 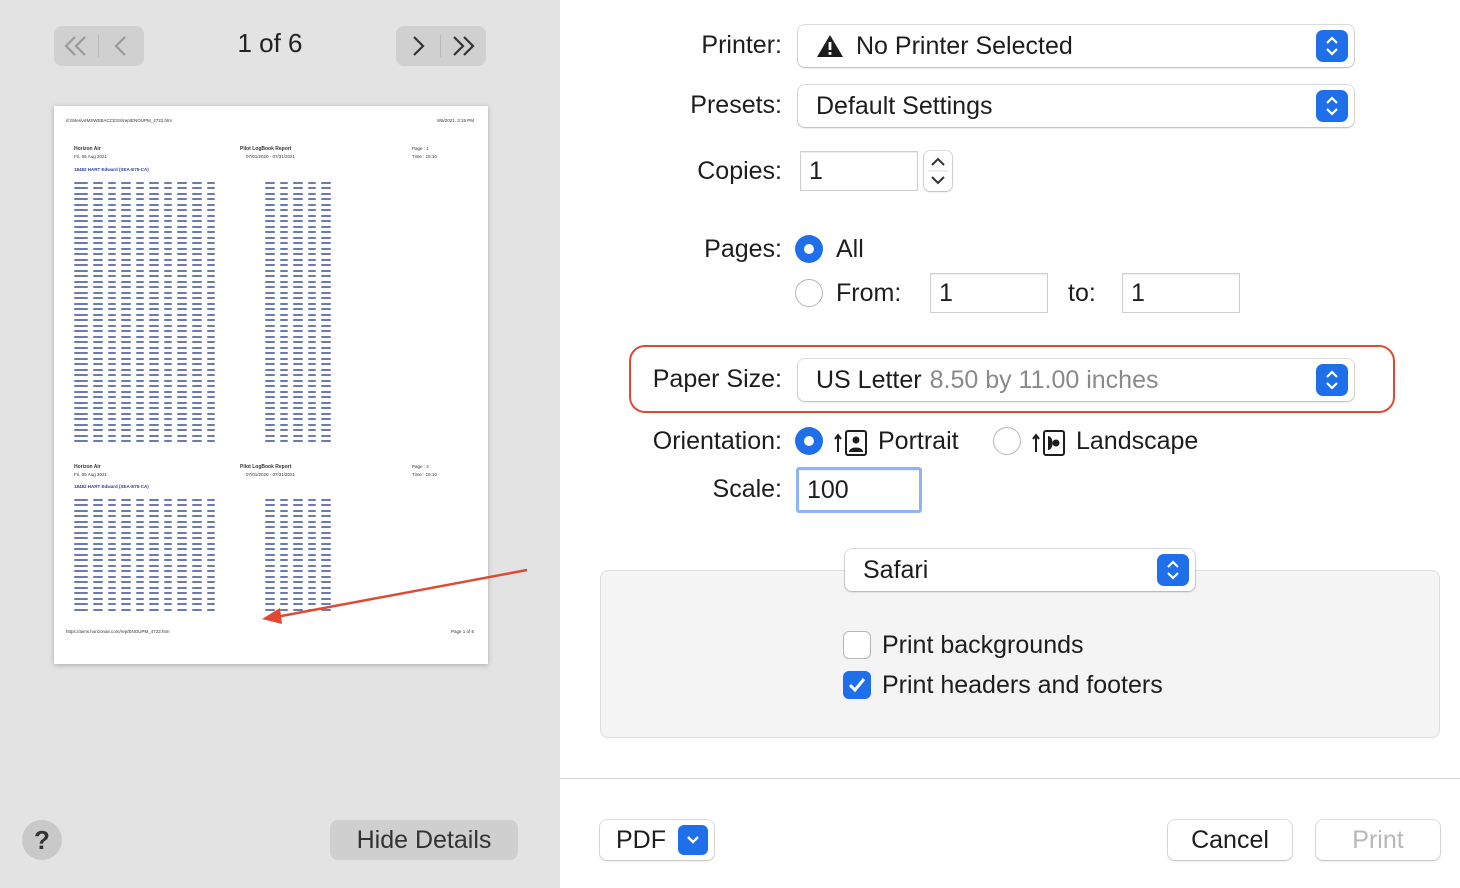 I want to click on portrait-radio, so click(x=809, y=441).